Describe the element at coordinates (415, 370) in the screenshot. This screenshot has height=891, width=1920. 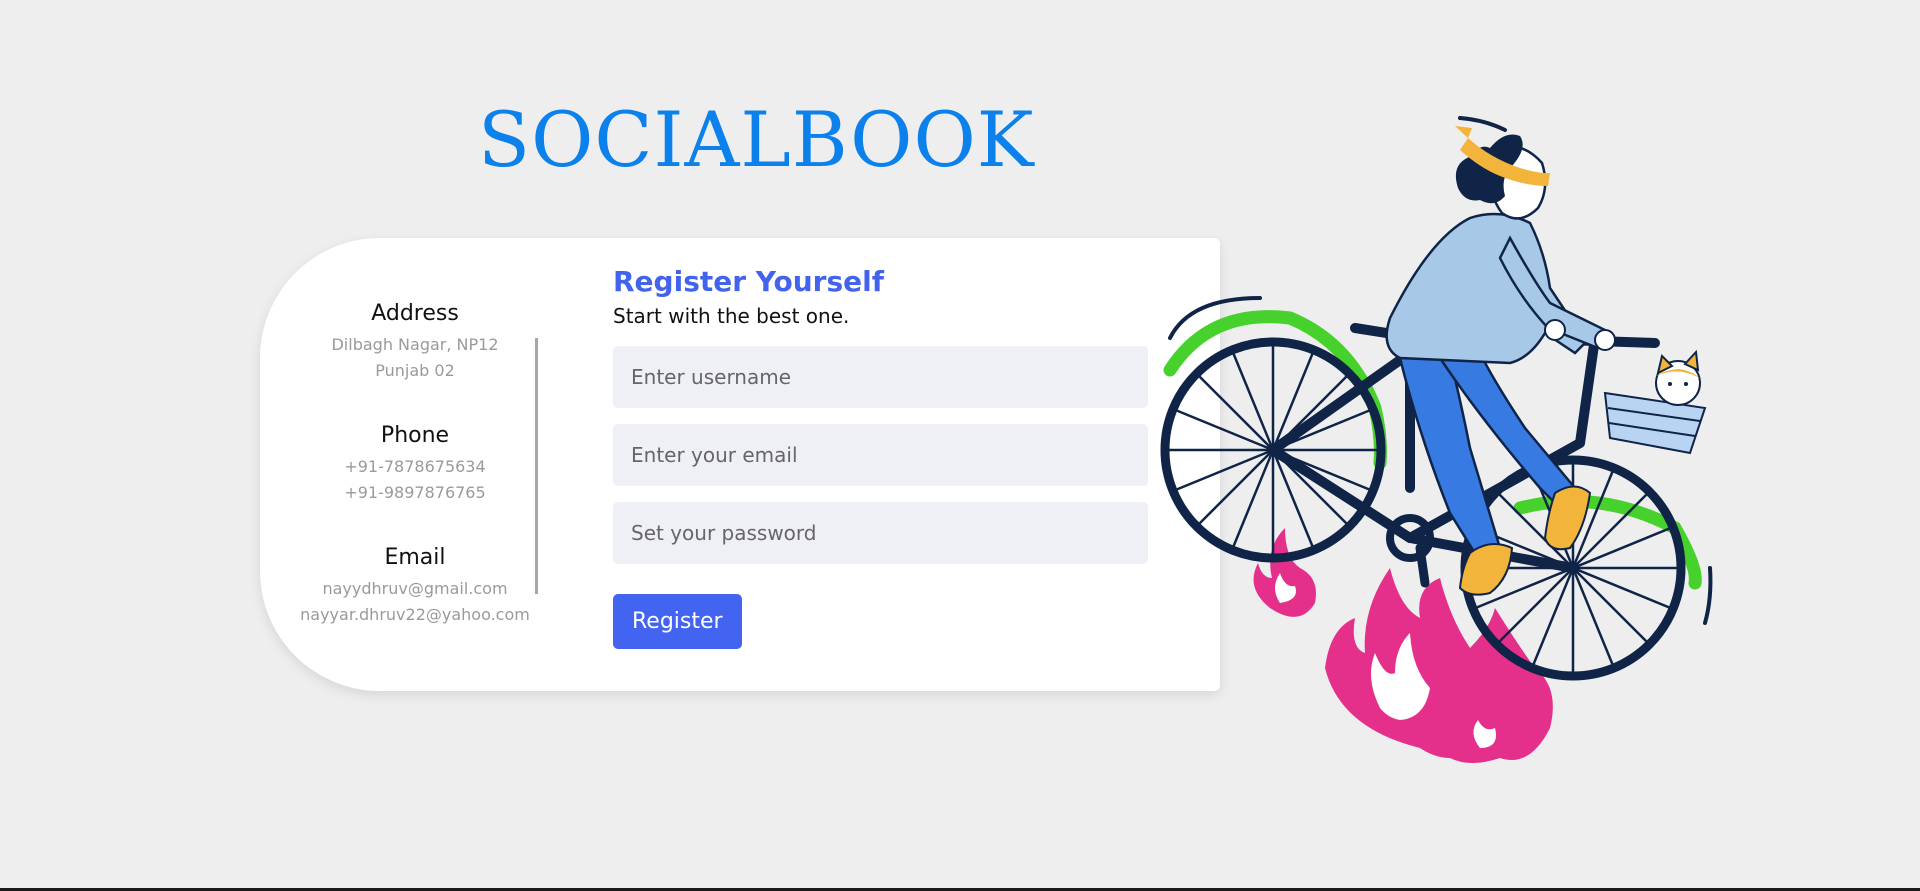
I see `address-line-2: Punjab 02` at that location.